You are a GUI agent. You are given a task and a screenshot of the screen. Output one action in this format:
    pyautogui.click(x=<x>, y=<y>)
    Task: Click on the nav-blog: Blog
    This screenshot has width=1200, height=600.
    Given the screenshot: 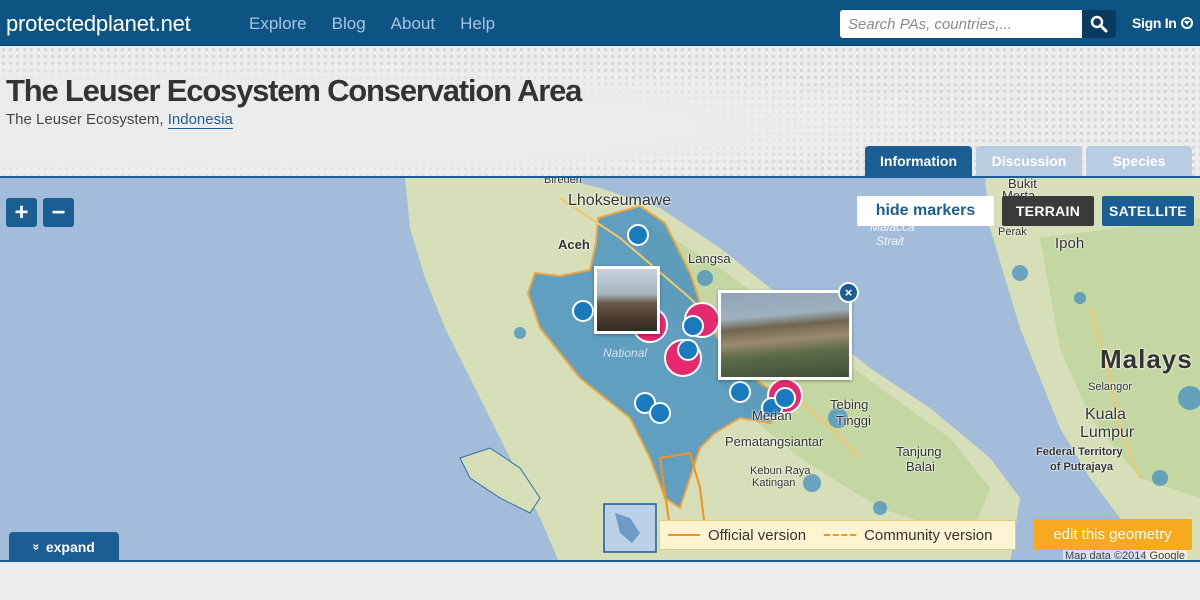 What is the action you would take?
    pyautogui.click(x=349, y=24)
    